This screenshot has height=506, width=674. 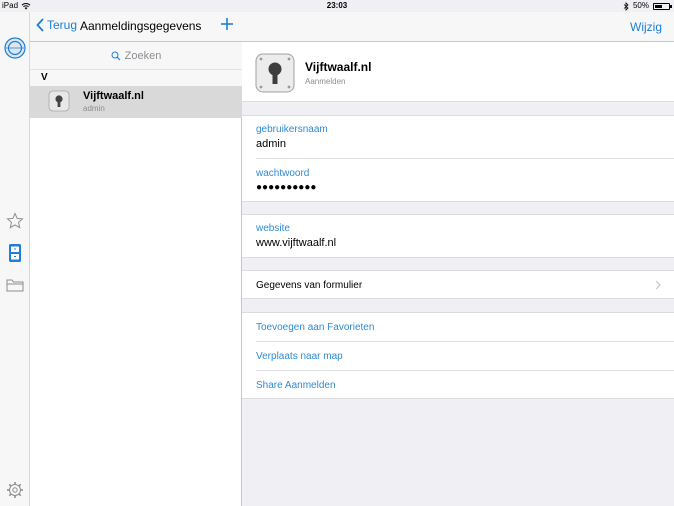 What do you see at coordinates (458, 27) in the screenshot?
I see `detail-navigation-bar: Wijzig` at bounding box center [458, 27].